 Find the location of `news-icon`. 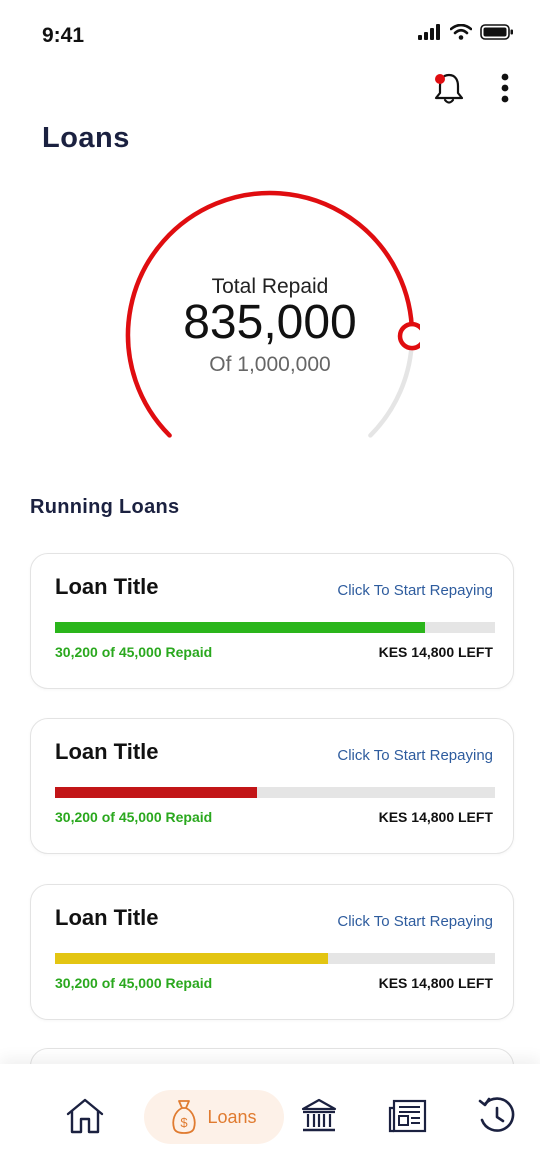

news-icon is located at coordinates (407, 1116).